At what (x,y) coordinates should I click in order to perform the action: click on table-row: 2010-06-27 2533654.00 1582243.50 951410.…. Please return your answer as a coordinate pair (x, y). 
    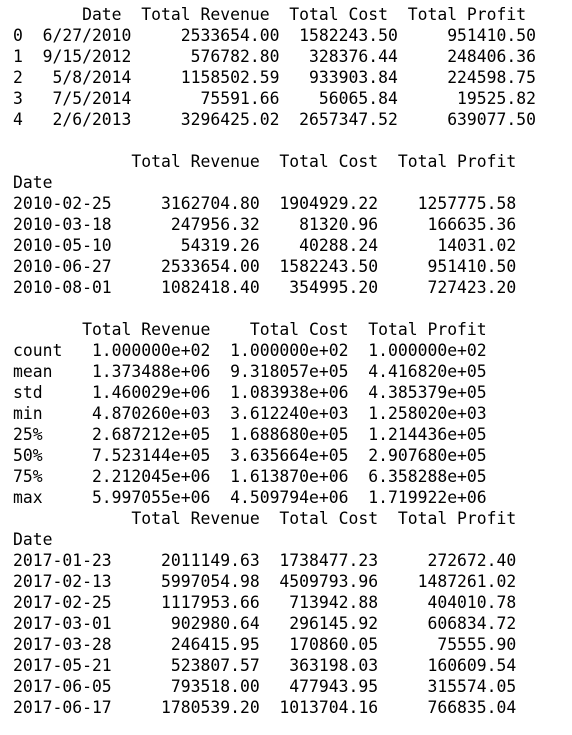
    Looking at the image, I should click on (265, 266).